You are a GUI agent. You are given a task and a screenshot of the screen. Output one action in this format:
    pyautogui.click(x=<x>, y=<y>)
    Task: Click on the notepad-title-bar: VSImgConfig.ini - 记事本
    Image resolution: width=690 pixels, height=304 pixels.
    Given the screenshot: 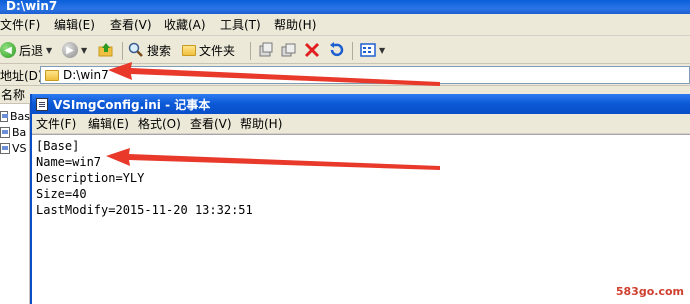 What is the action you would take?
    pyautogui.click(x=361, y=104)
    